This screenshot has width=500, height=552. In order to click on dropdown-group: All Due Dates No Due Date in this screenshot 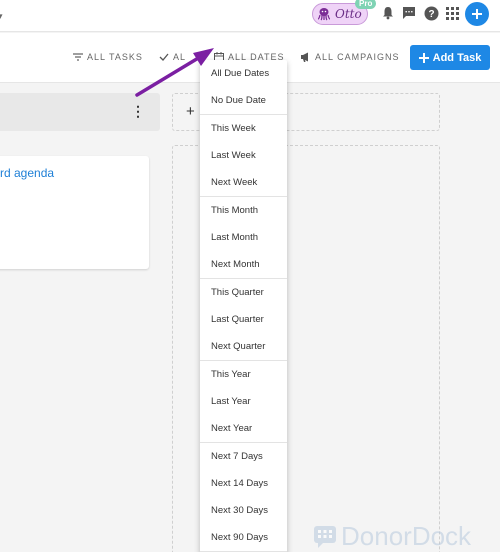, I will do `click(243, 87)`.